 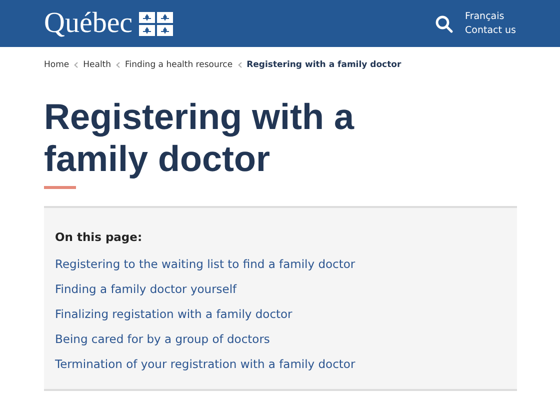 What do you see at coordinates (60, 187) in the screenshot?
I see `title-accent` at bounding box center [60, 187].